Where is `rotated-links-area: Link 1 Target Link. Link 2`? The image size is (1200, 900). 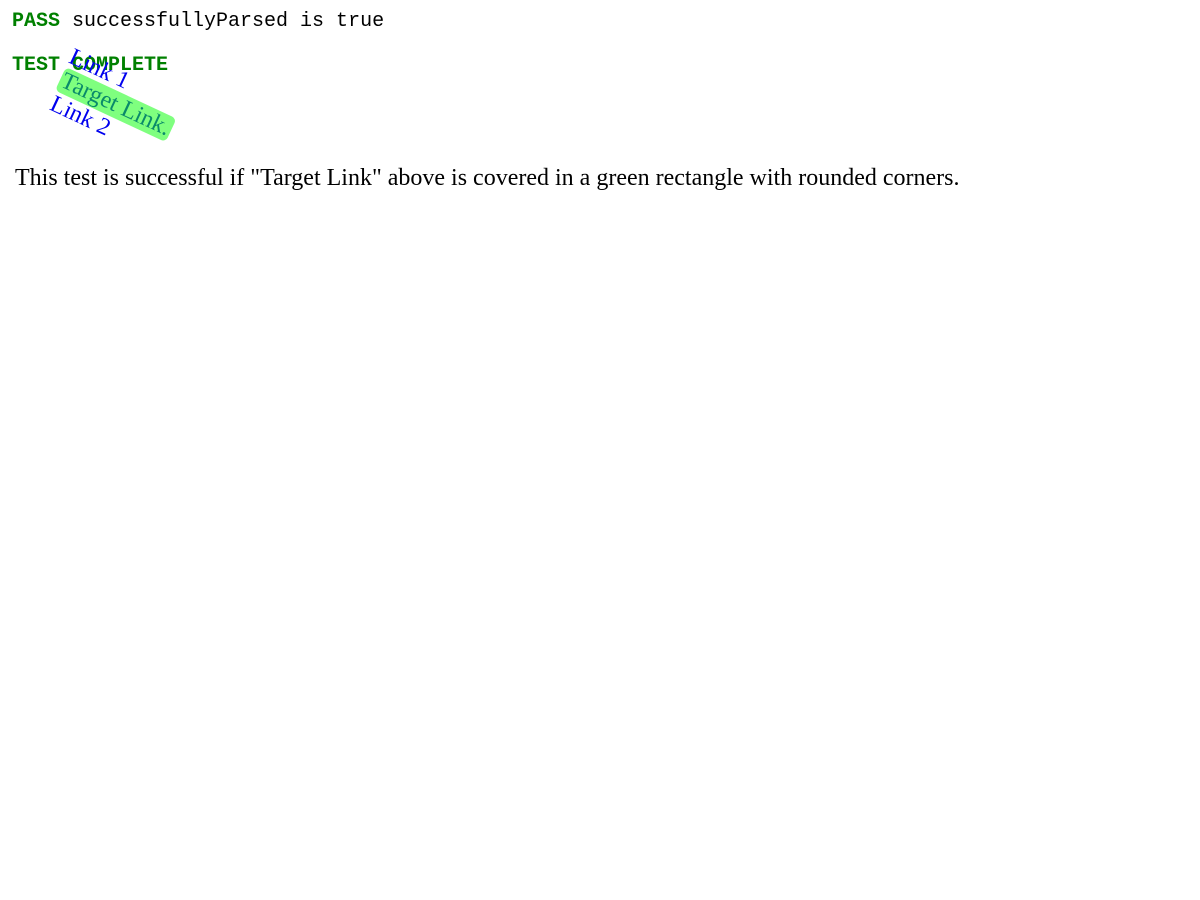
rotated-links-area: Link 1 Target Link. Link 2 is located at coordinates (150, 80).